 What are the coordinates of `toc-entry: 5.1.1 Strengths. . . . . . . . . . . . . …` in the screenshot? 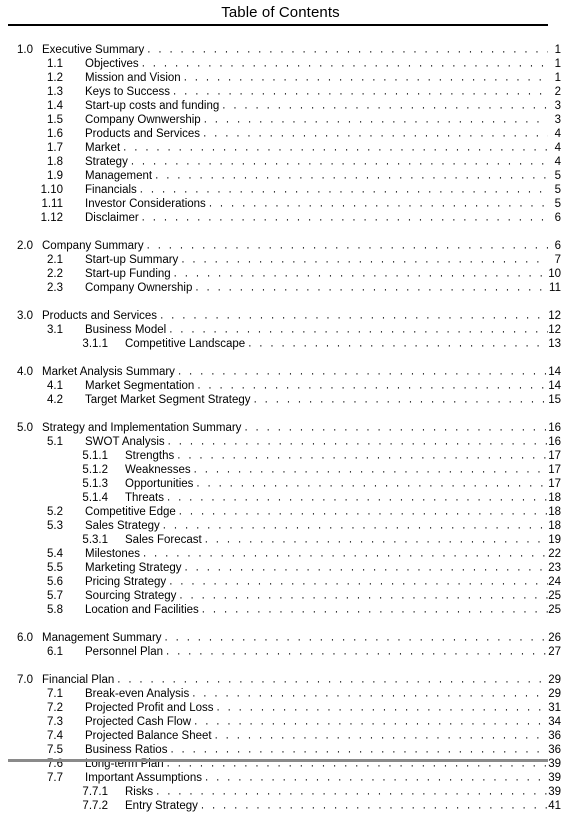 It's located at (280, 456).